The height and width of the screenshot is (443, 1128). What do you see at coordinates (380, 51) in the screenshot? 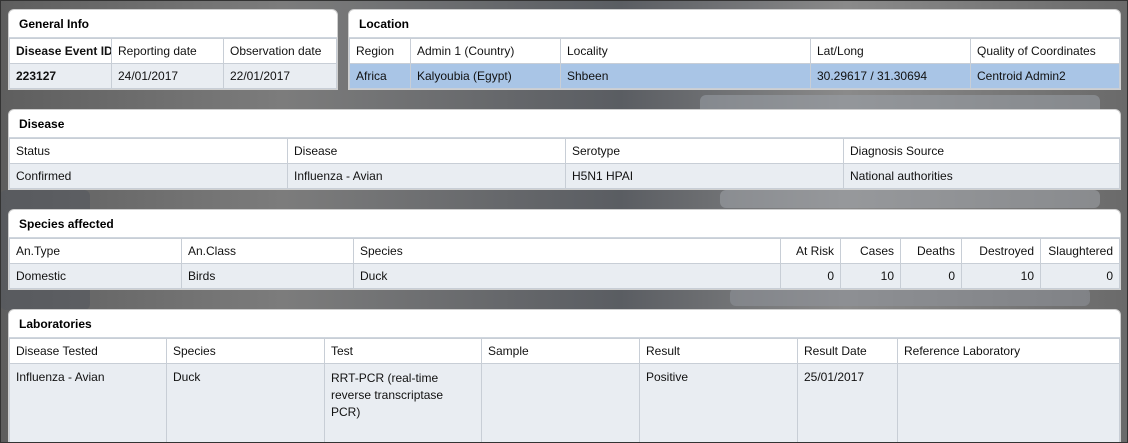
I see `column-header: Region` at bounding box center [380, 51].